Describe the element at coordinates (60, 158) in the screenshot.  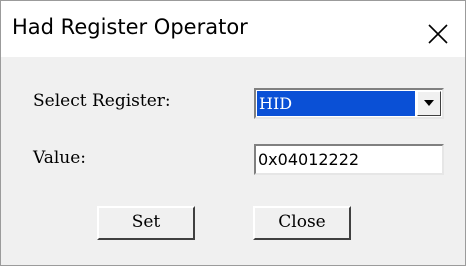
I see `value-label: Value:` at that location.